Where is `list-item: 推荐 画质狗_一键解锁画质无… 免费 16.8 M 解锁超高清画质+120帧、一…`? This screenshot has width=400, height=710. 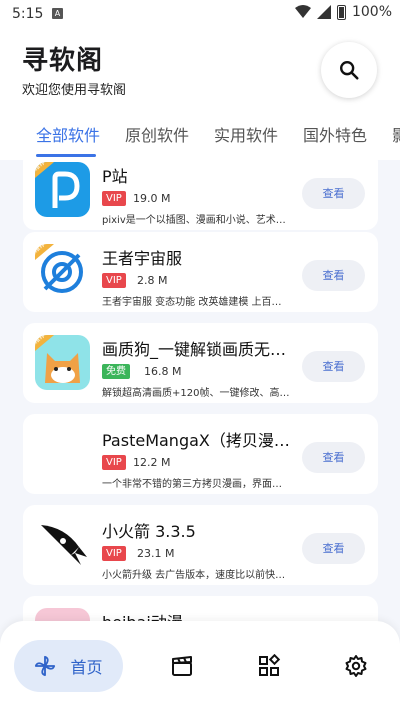
list-item: 推荐 画质狗_一键解锁画质无… 免费 16.8 M 解锁超高清画质+120帧、一… is located at coordinates (200, 363).